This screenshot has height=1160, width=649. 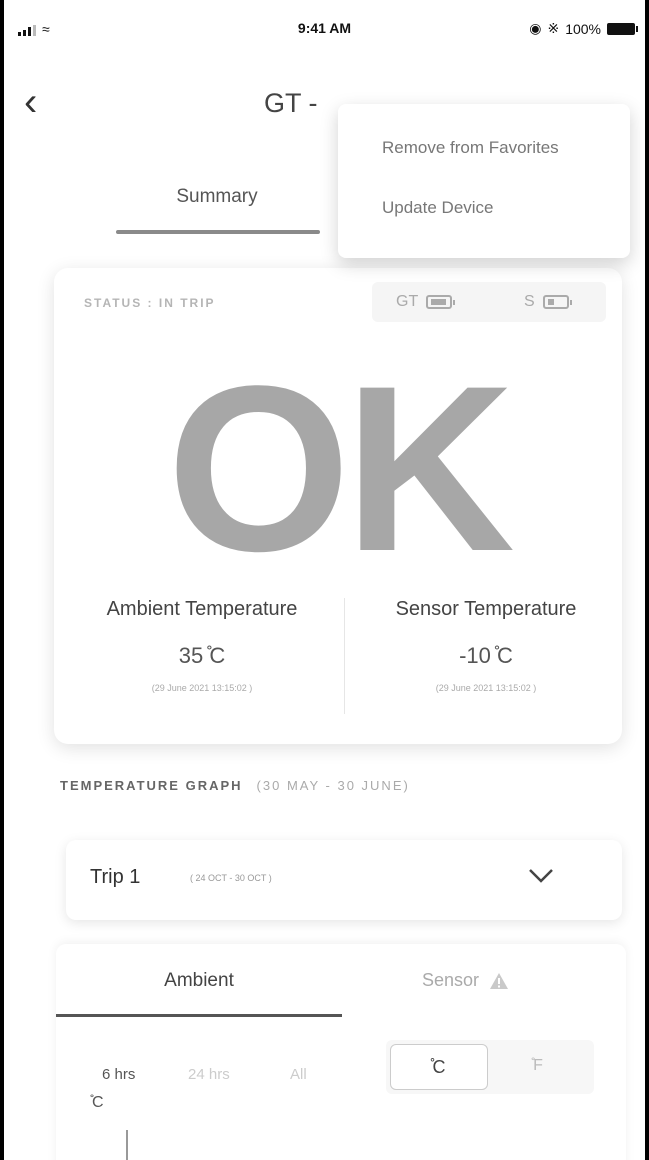 I want to click on chevron-left-icon: ‹, so click(x=31, y=102).